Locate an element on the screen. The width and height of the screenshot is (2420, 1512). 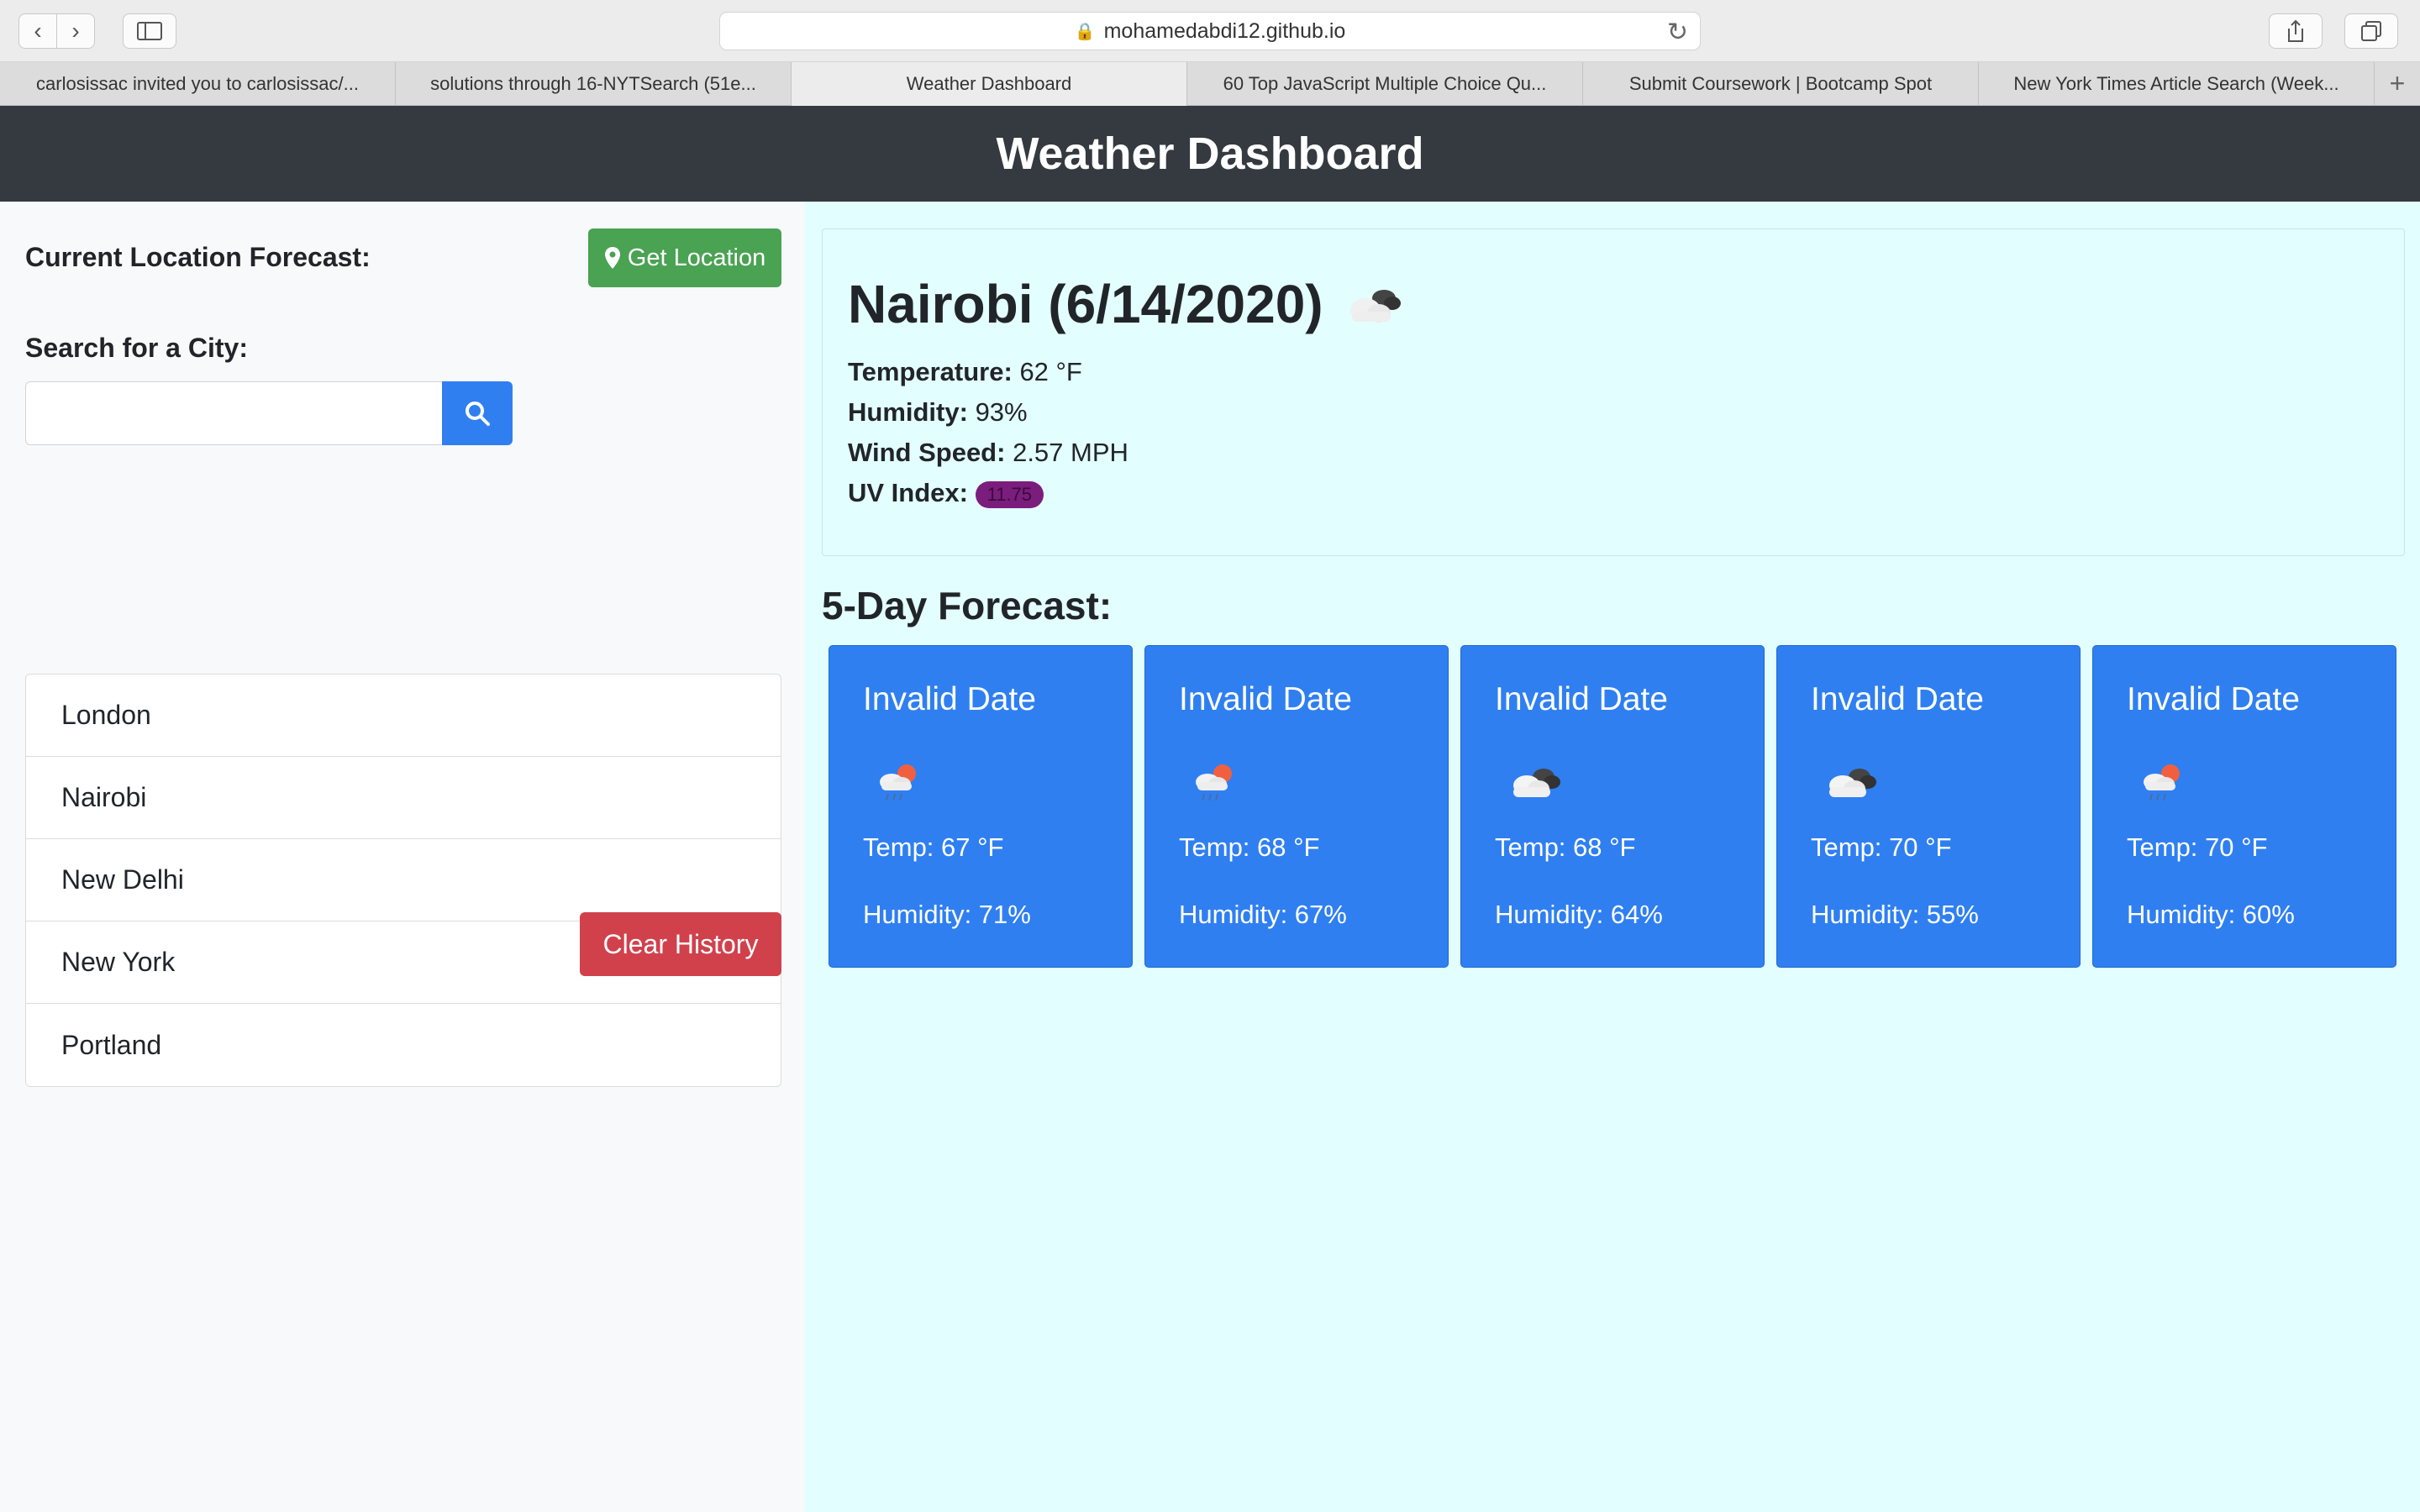
forecast-humidity: Humidity: 67% is located at coordinates (1263, 914).